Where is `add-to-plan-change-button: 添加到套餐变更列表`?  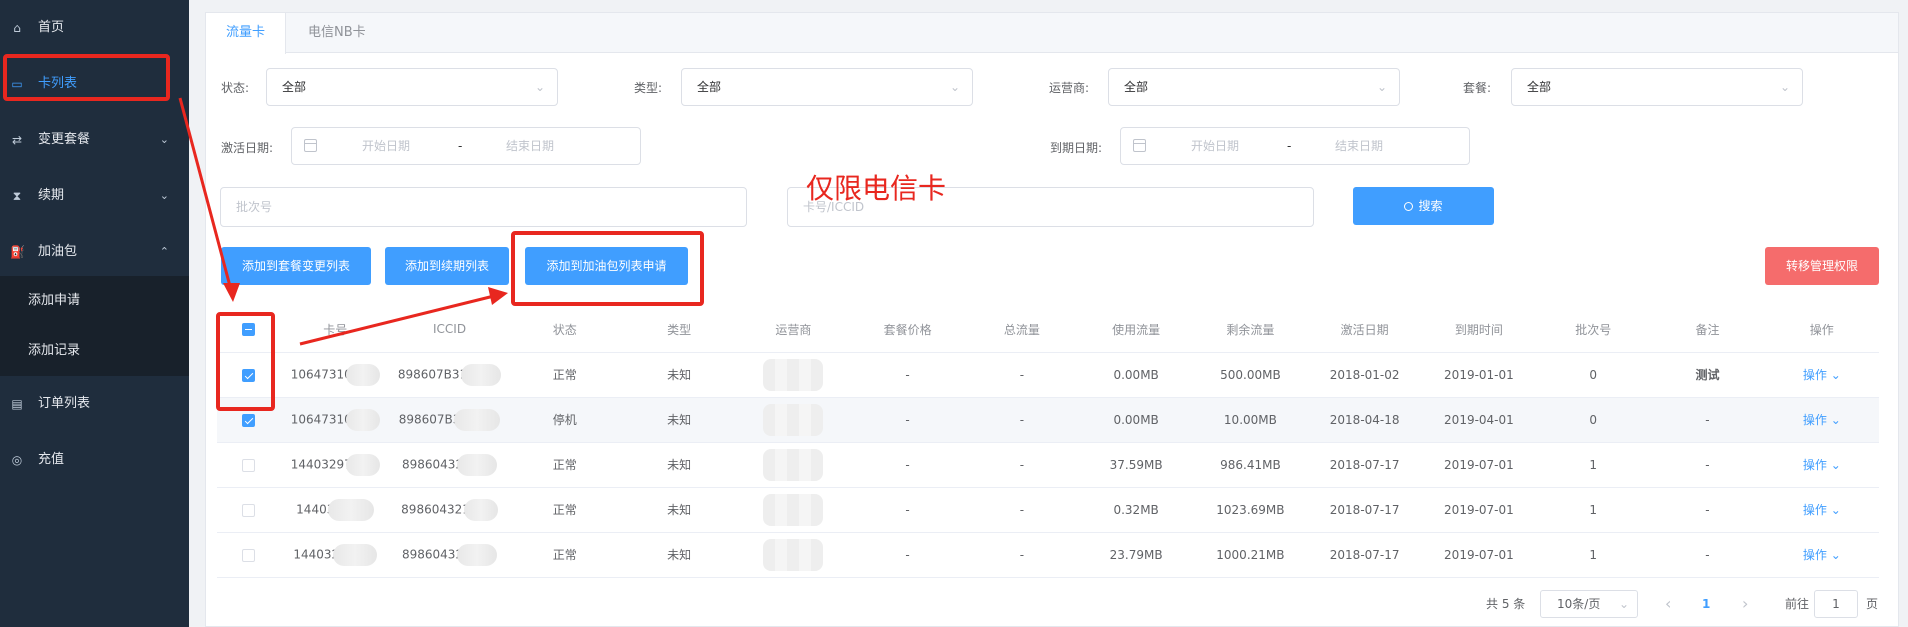
add-to-plan-change-button: 添加到套餐变更列表 is located at coordinates (296, 266).